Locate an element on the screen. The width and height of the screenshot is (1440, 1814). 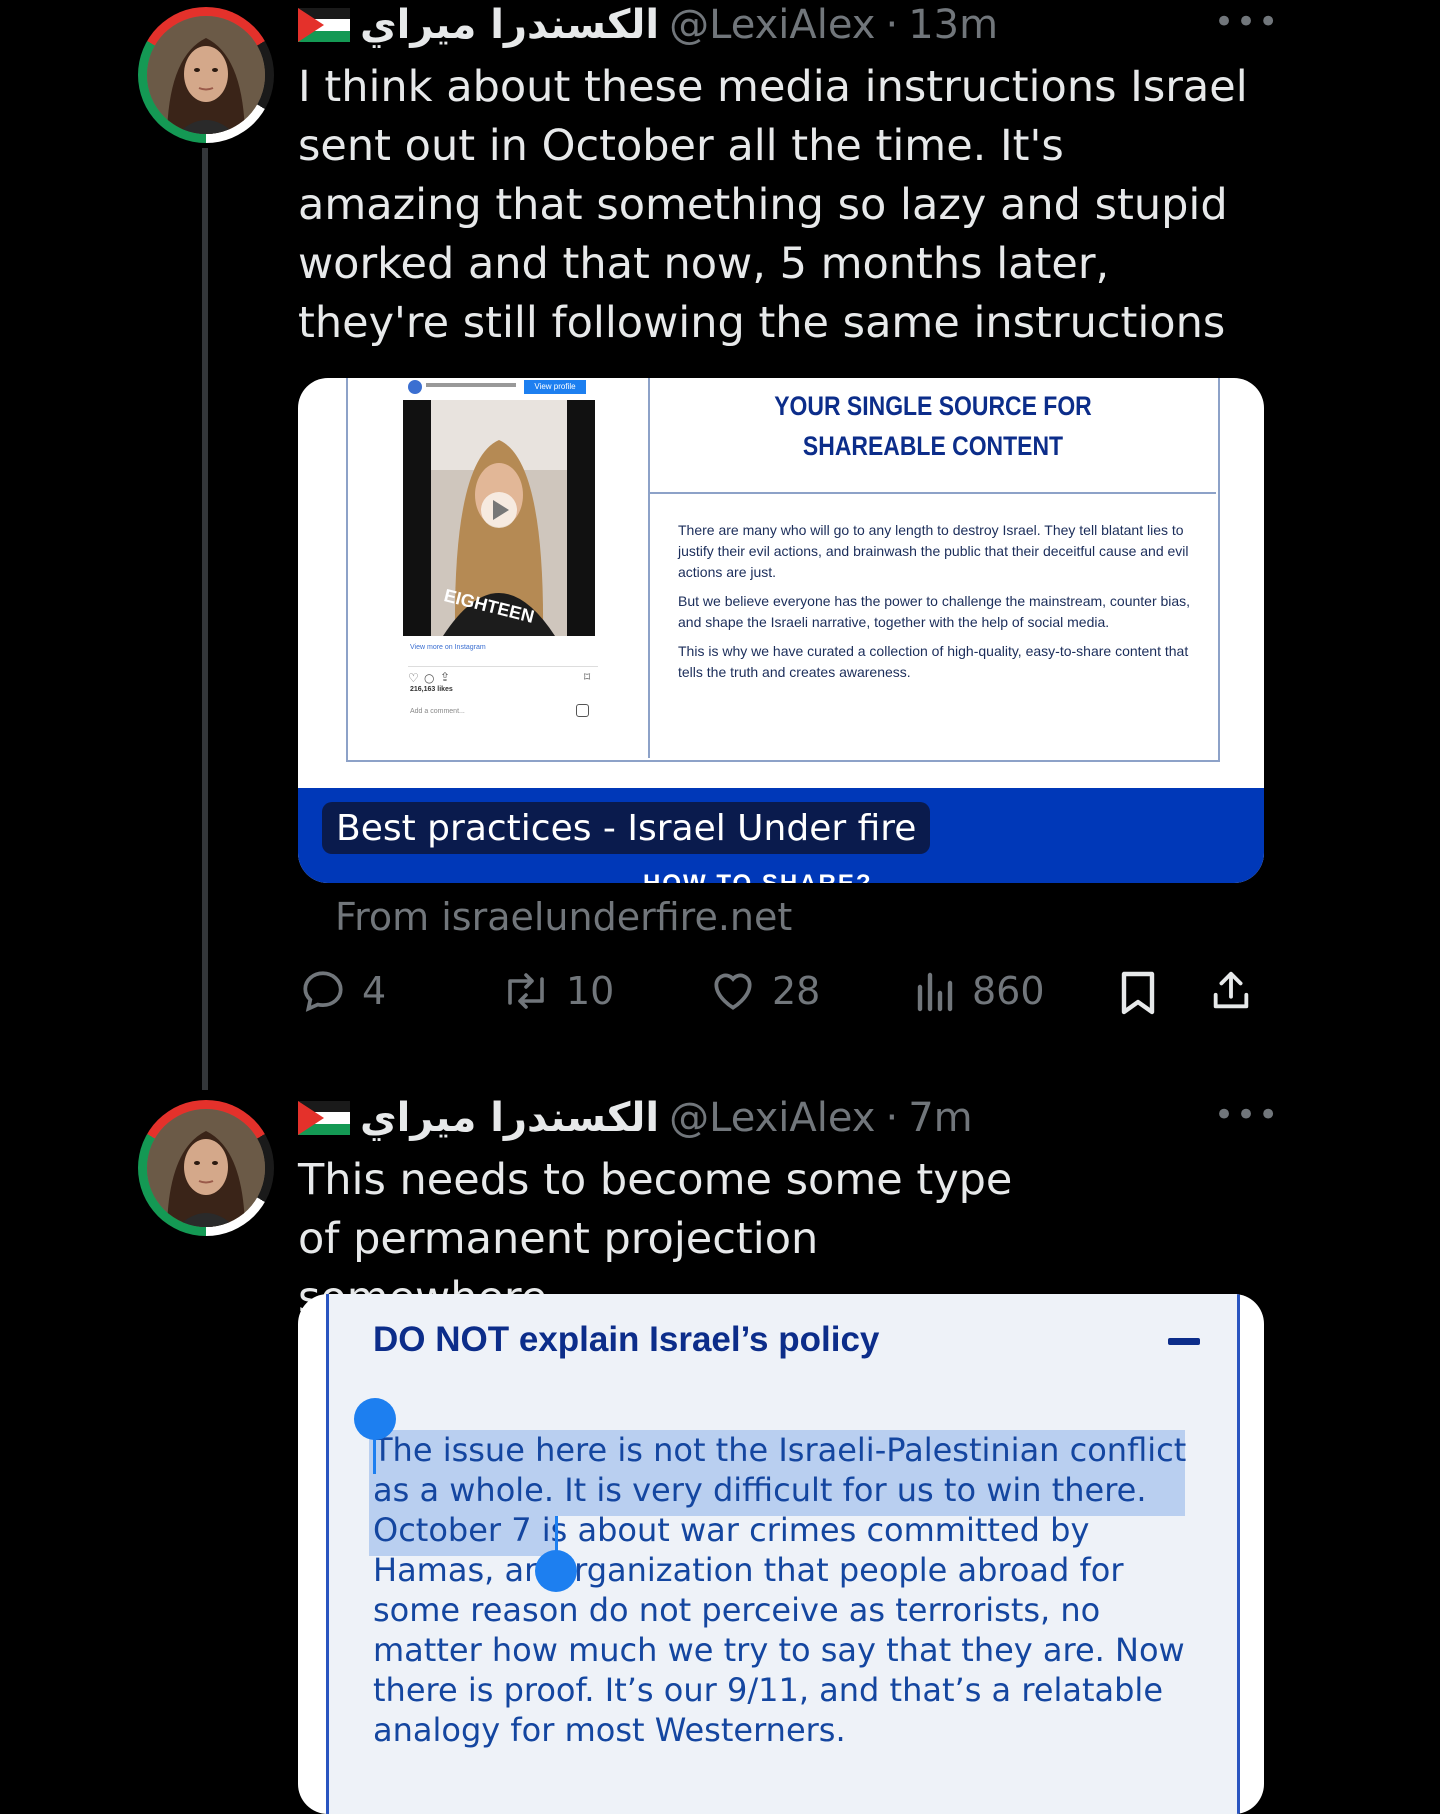
share-button is located at coordinates (1231, 991).